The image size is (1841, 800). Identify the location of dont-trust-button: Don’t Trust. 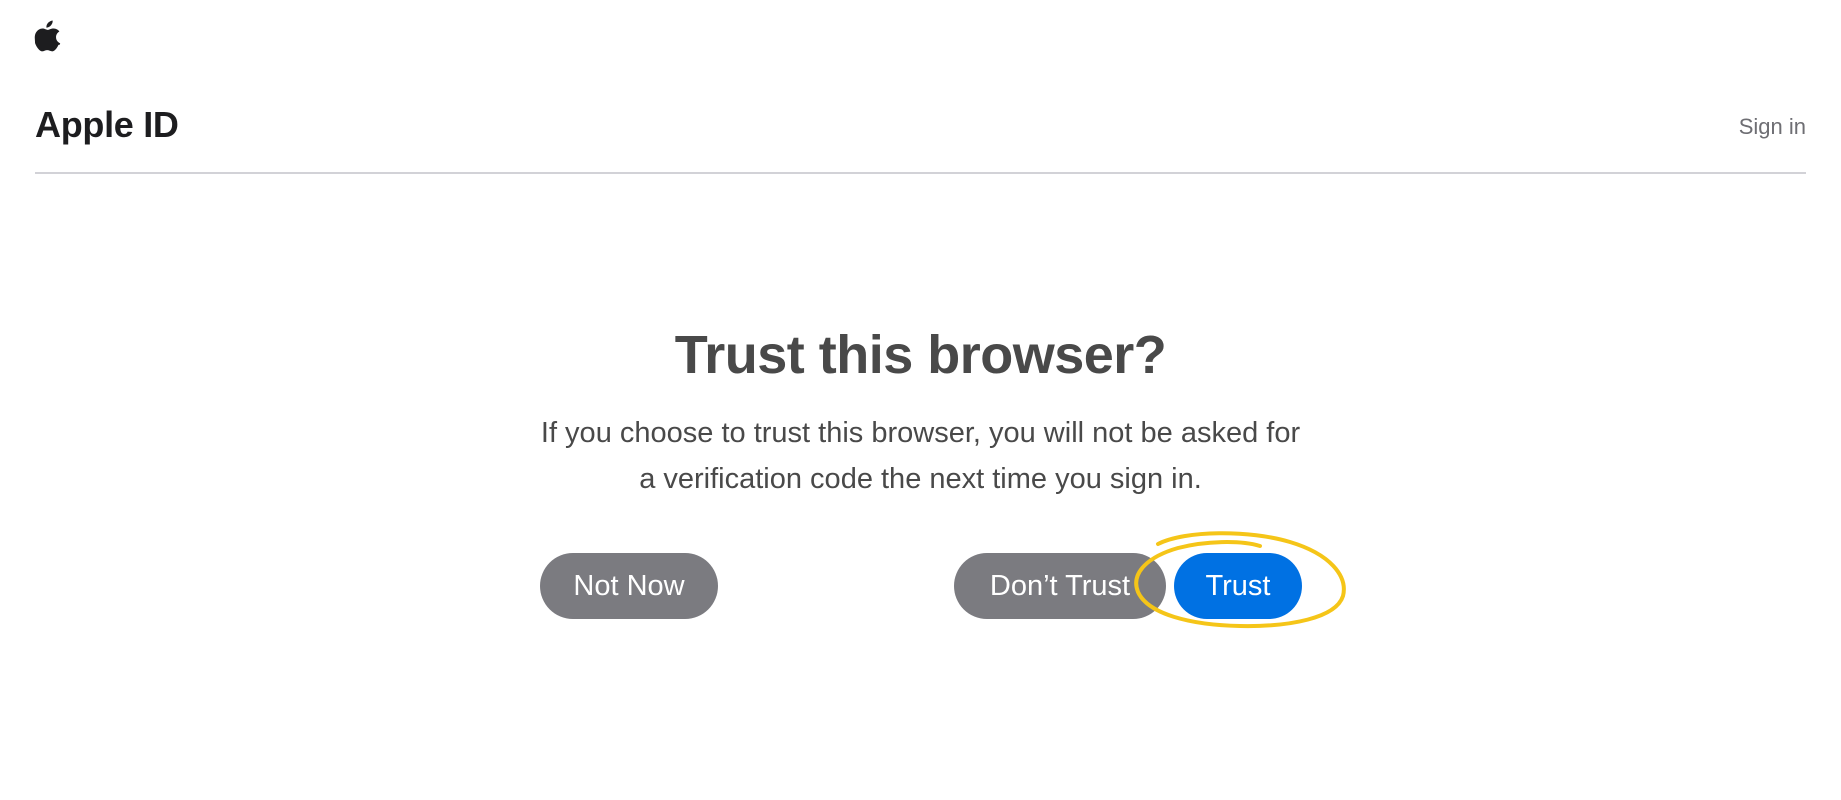
(1060, 586).